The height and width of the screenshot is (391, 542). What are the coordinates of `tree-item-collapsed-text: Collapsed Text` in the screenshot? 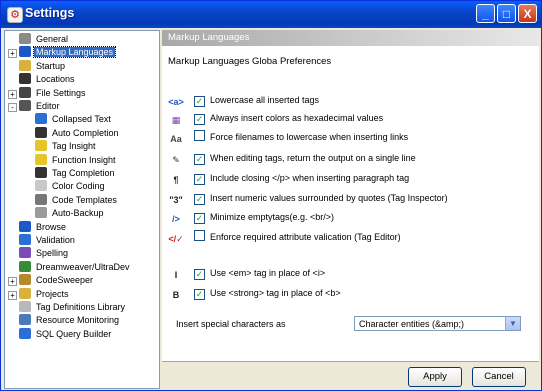 It's located at (74, 119).